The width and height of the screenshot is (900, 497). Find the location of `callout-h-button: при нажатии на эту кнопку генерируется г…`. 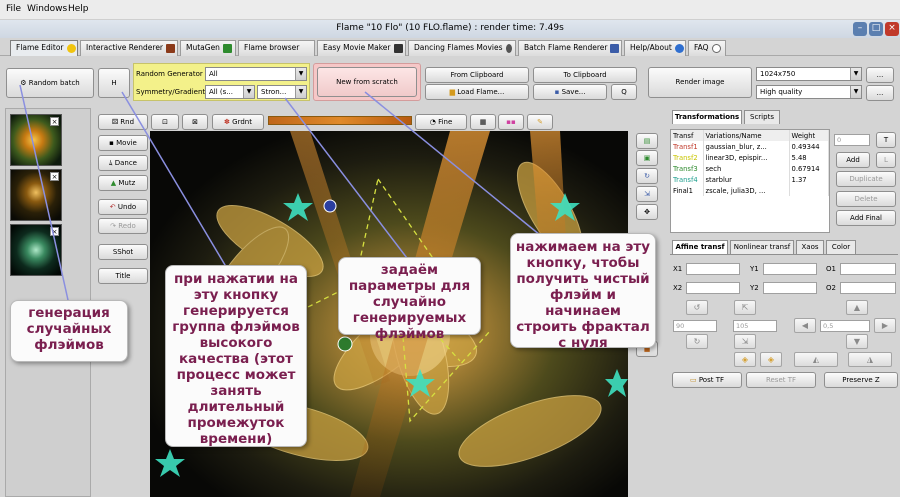

callout-h-button: при нажатии на эту кнопку генерируется г… is located at coordinates (236, 356).